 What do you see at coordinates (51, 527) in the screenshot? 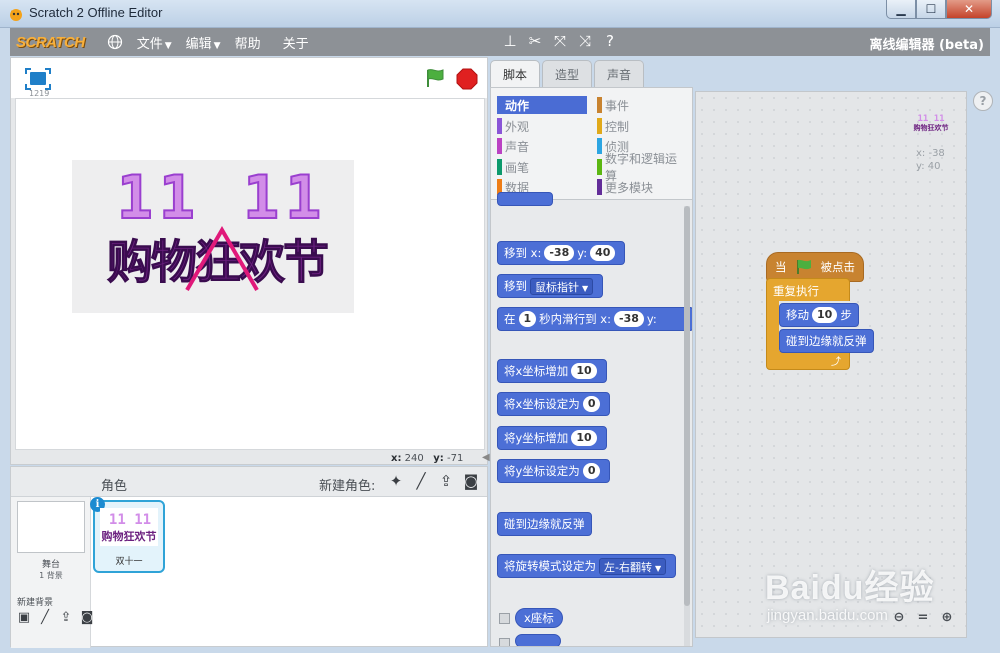
I see `stage-thumbnail` at bounding box center [51, 527].